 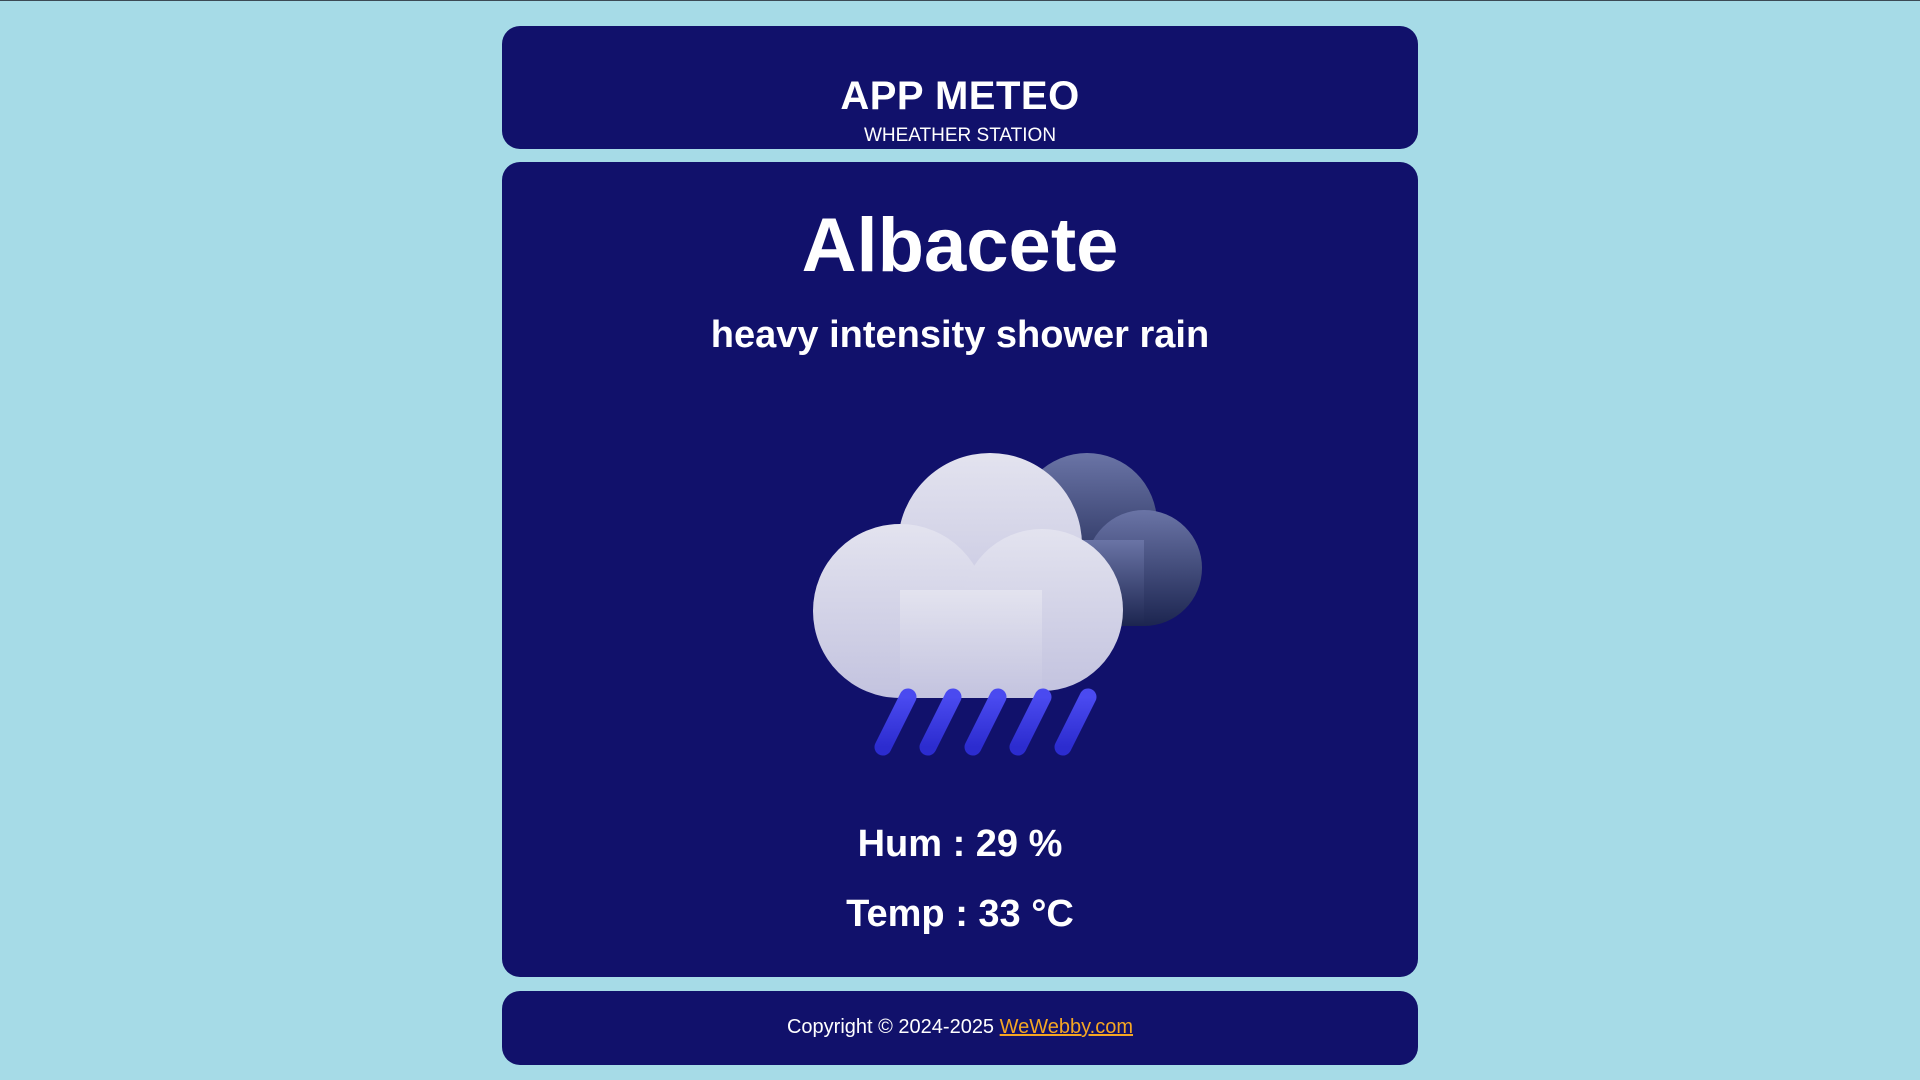 I want to click on app-footer: Copyright © 2024-2025 WeWebby.com, so click(x=960, y=1028).